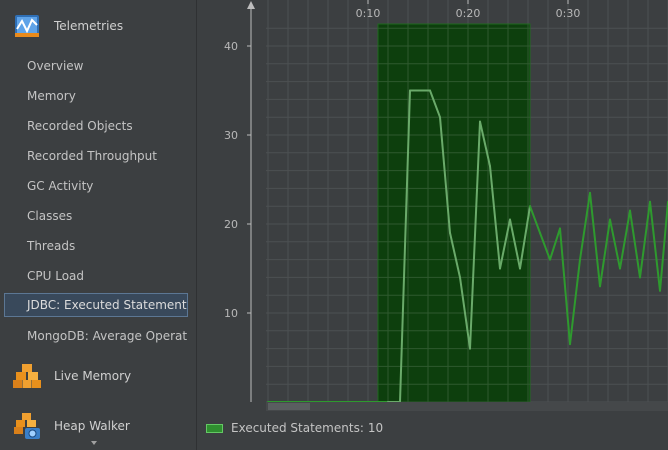 The width and height of the screenshot is (668, 450). I want to click on legend-swatch, so click(214, 428).